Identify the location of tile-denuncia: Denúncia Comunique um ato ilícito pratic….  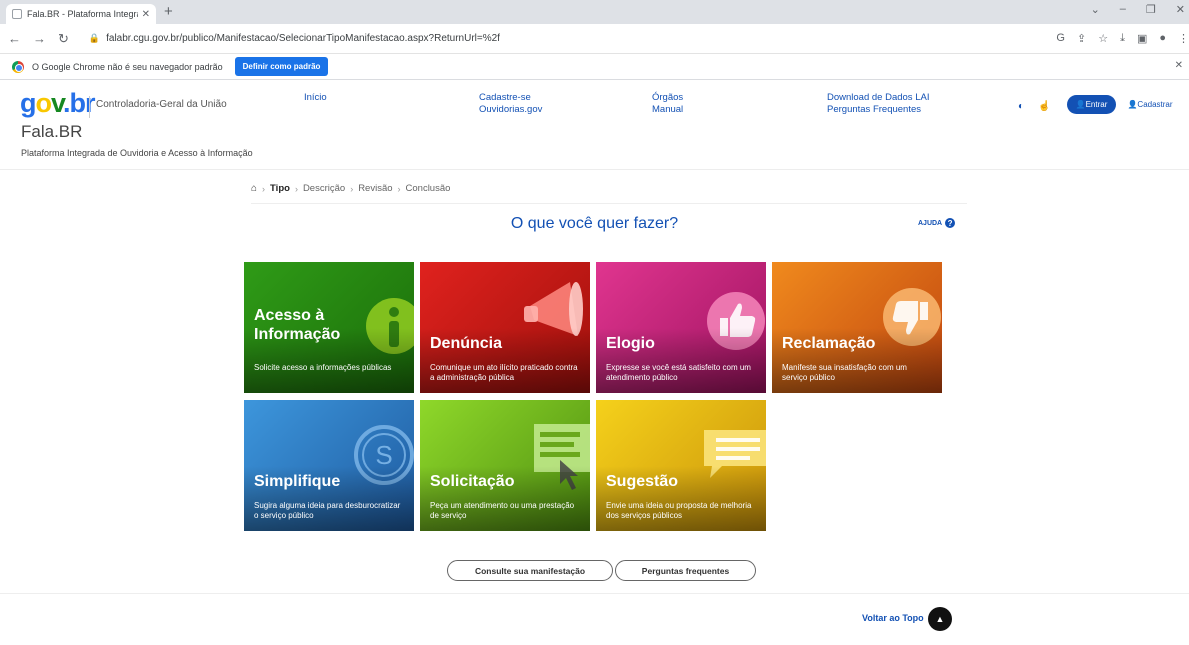
(505, 327).